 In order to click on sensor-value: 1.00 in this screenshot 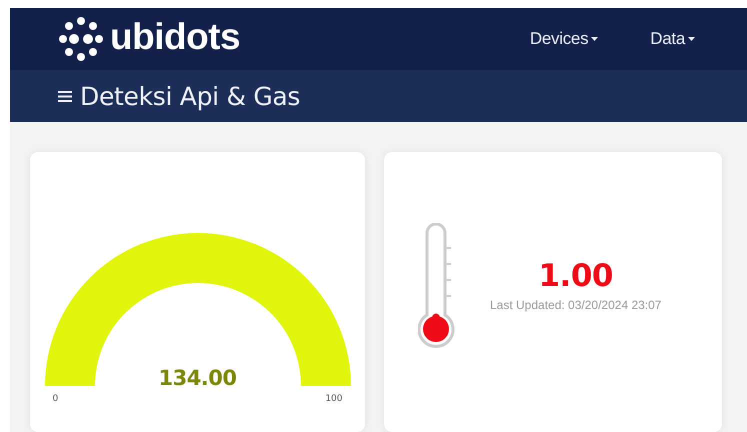, I will do `click(575, 276)`.